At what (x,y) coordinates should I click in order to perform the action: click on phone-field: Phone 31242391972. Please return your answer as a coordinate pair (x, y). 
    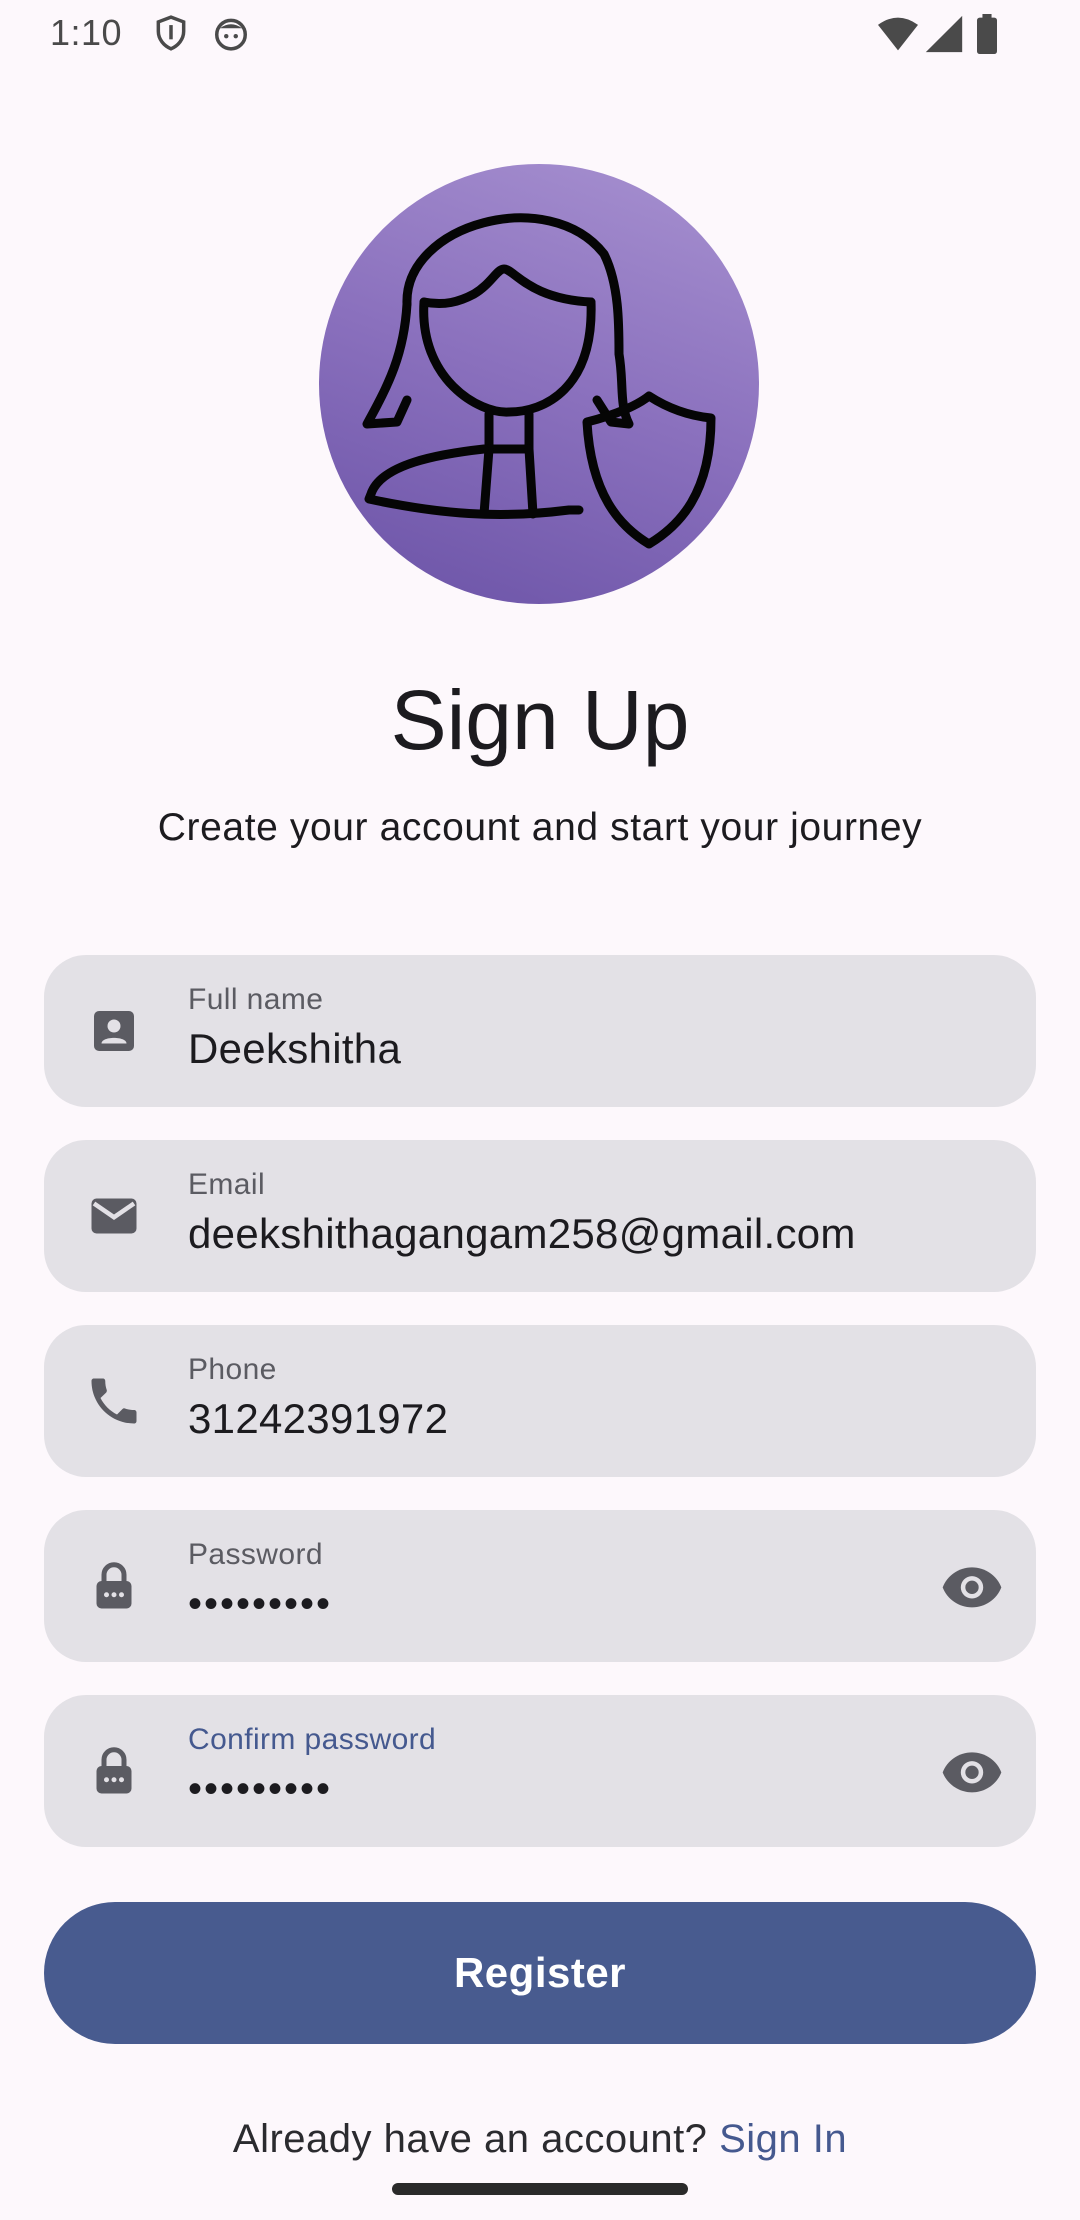
    Looking at the image, I should click on (540, 1401).